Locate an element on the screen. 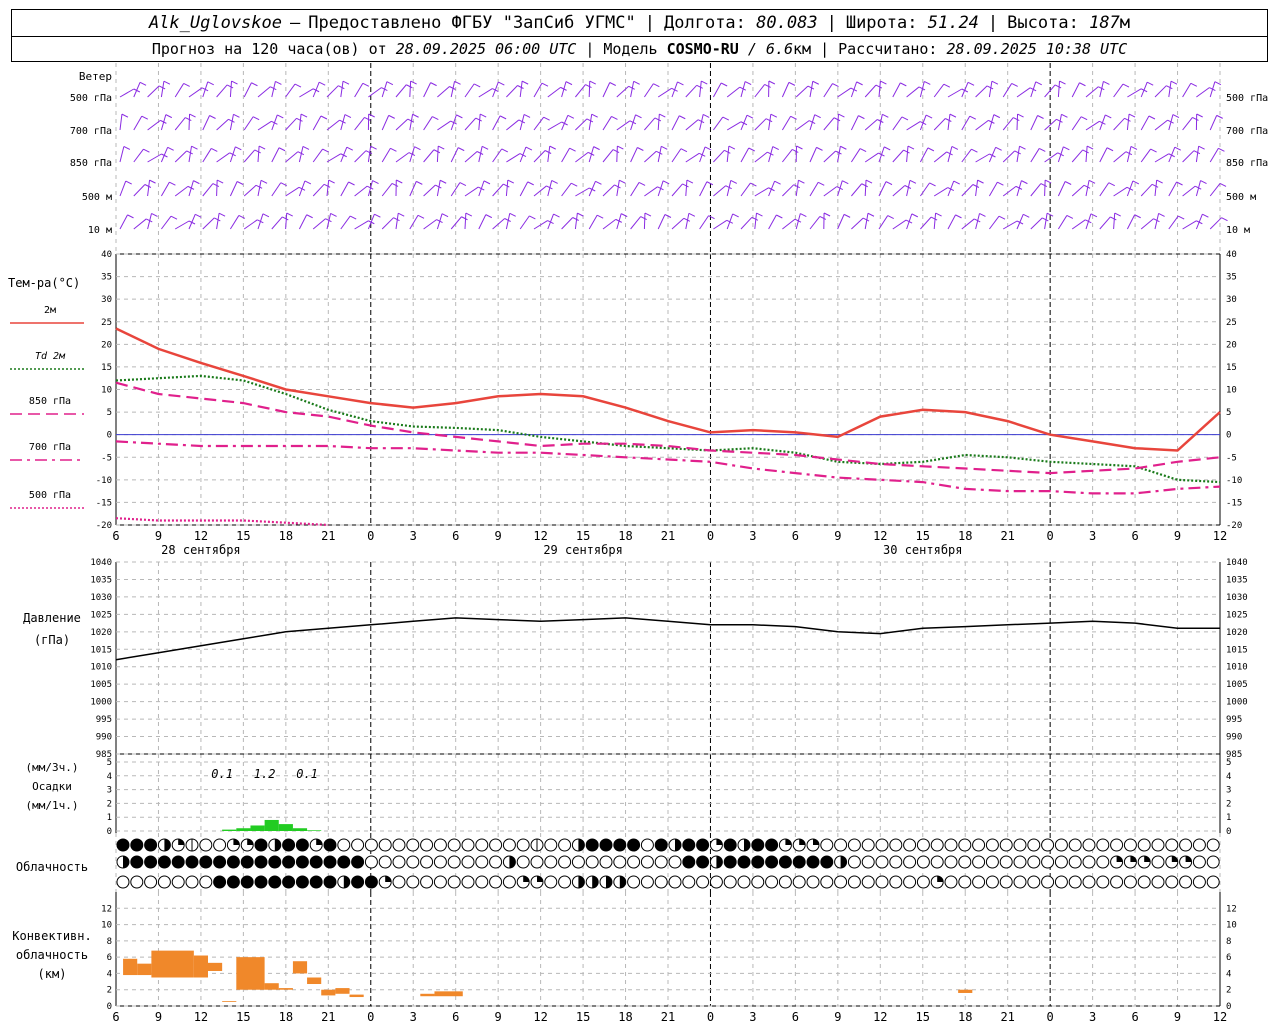 Image resolution: width=1280 pixels, height=1024 pixels. precip-tick-left: 1 is located at coordinates (109, 818).